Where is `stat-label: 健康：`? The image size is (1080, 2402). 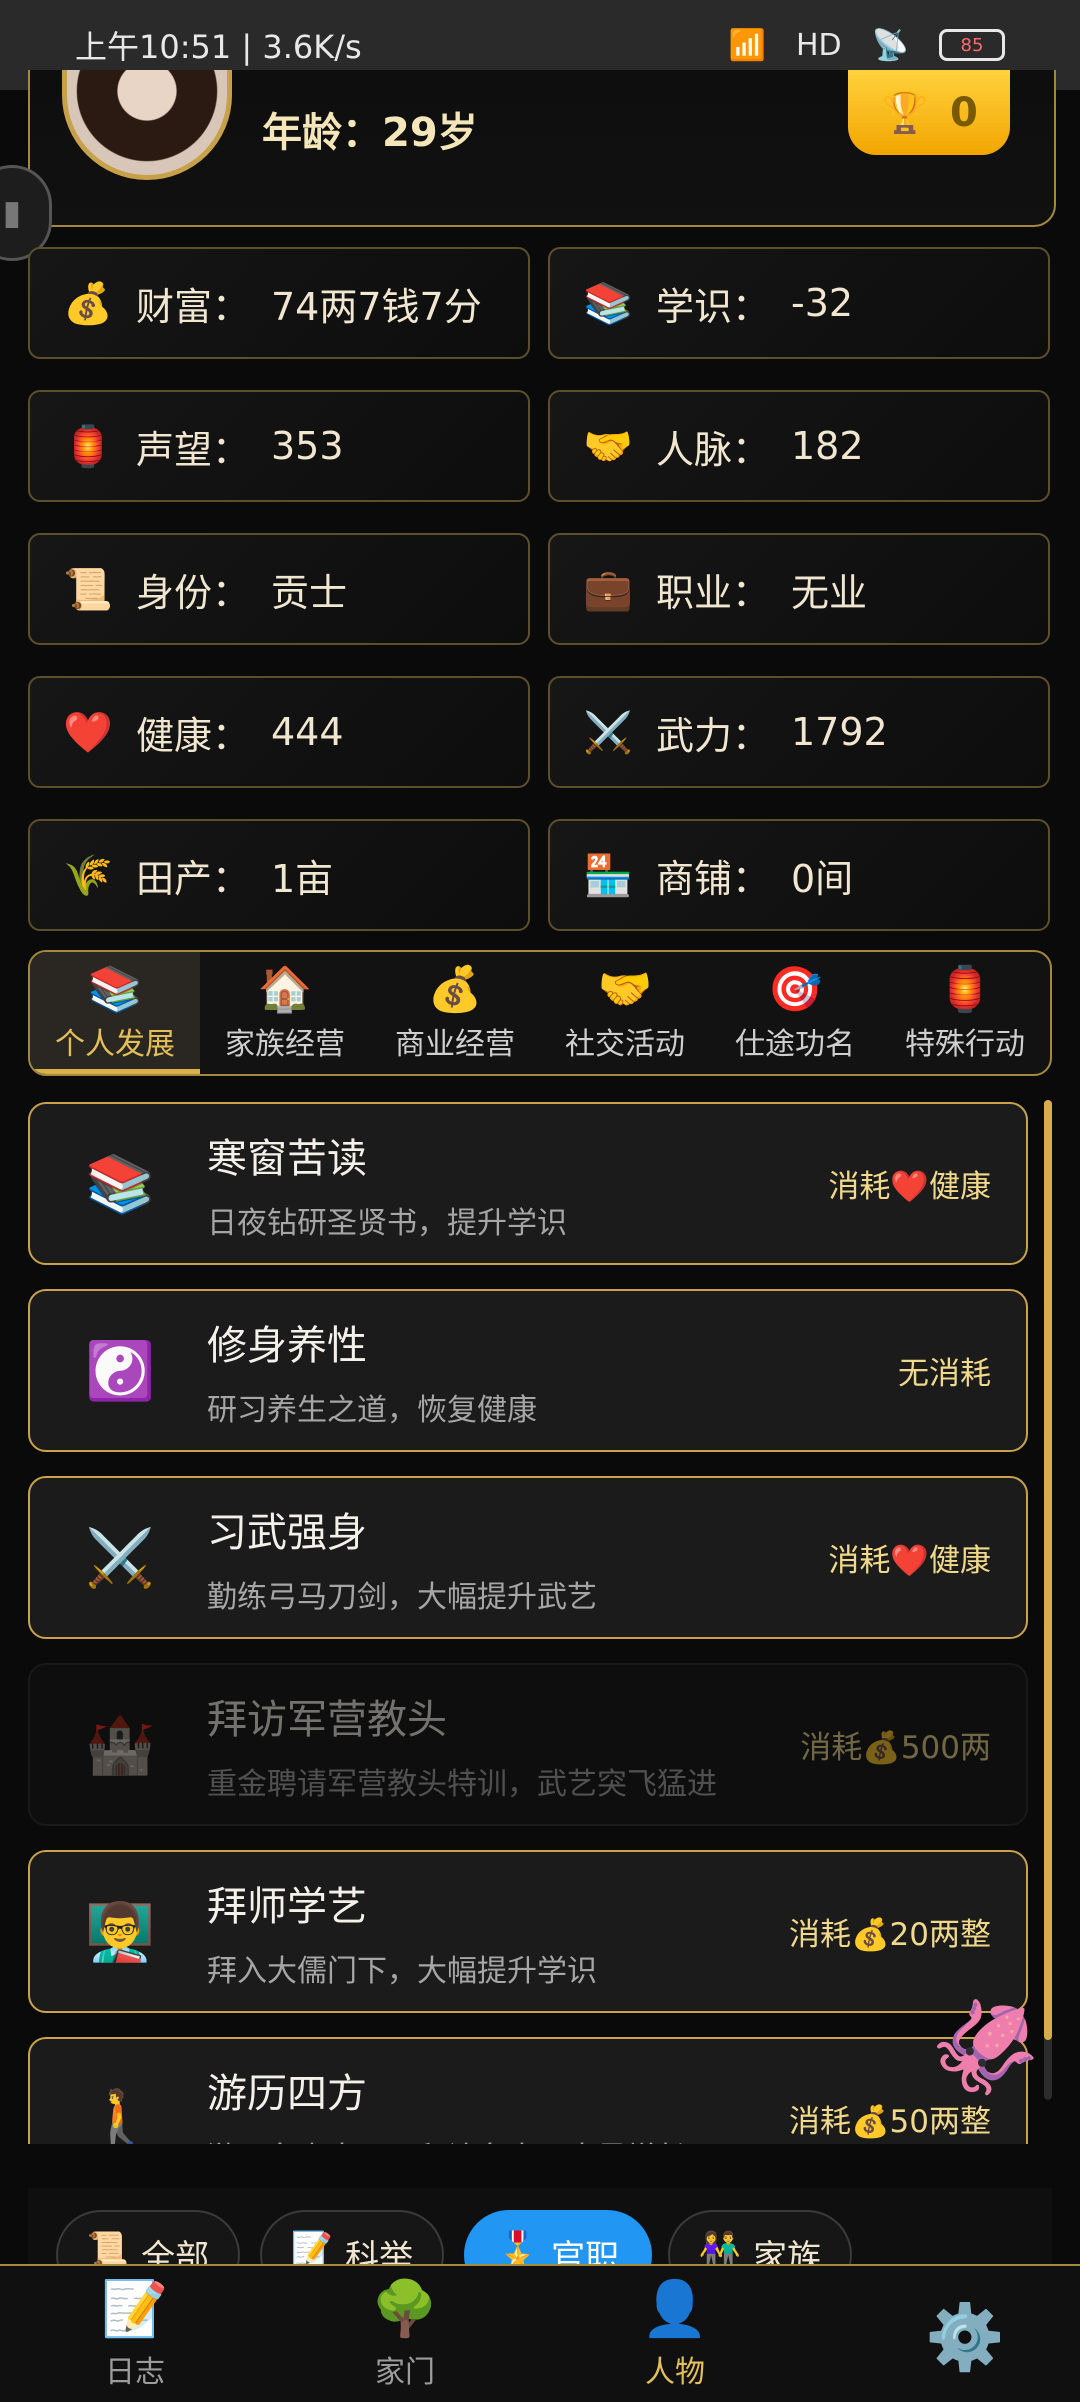 stat-label: 健康： is located at coordinates (193, 735).